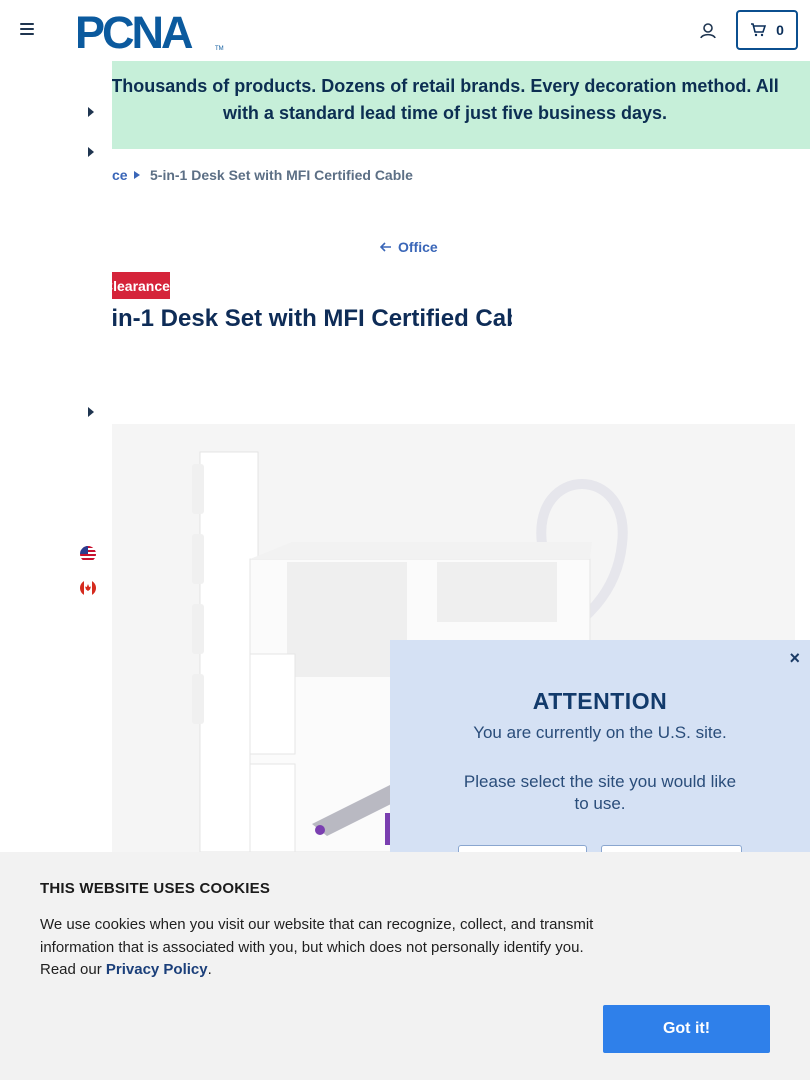 This screenshot has width=810, height=1080. What do you see at coordinates (312, 318) in the screenshot?
I see `product-title: 5-in-1 Desk Set with MFI Certified Cable` at bounding box center [312, 318].